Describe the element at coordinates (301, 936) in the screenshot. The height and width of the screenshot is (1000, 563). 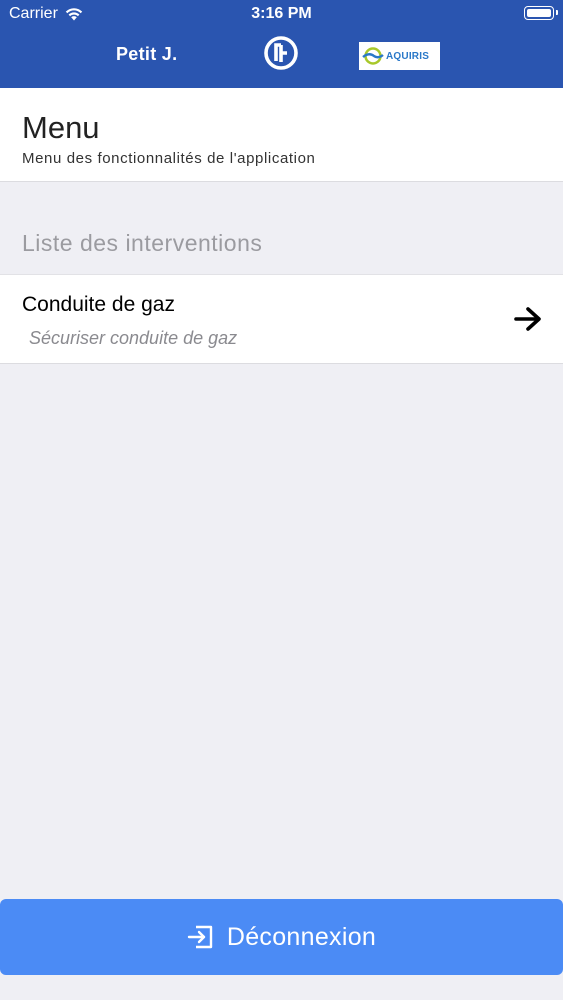
I see `logout-label: Déconnexion` at that location.